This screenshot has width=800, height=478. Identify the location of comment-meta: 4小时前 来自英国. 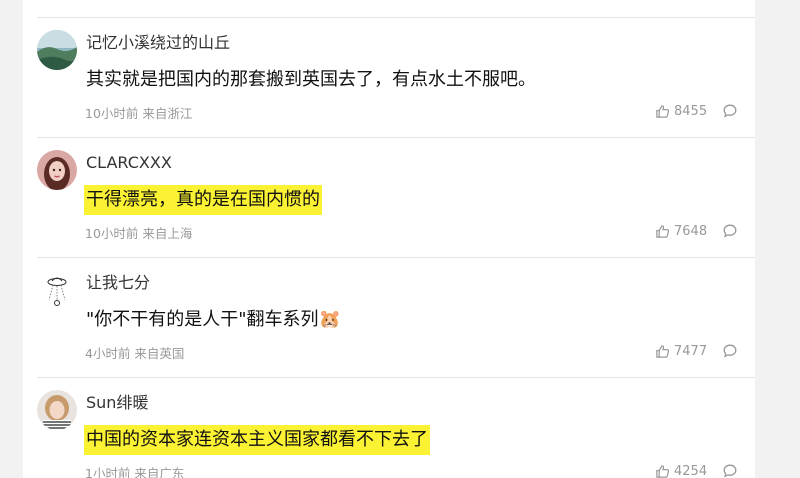
(135, 353).